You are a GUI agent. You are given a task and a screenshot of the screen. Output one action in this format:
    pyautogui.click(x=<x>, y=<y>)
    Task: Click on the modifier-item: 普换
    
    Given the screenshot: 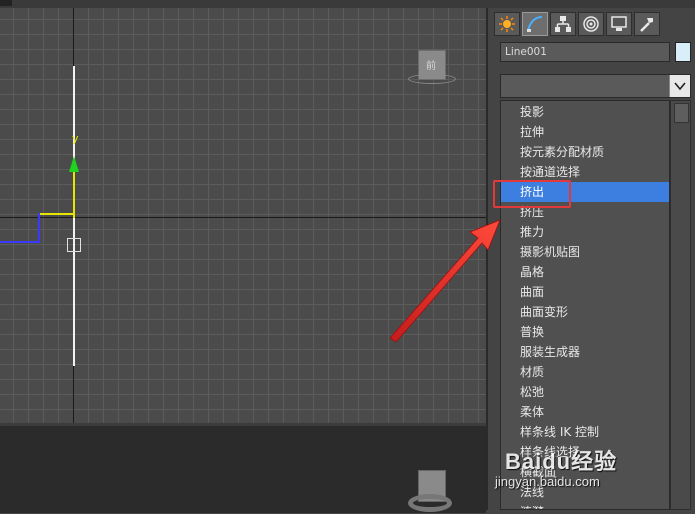 What is the action you would take?
    pyautogui.click(x=585, y=332)
    